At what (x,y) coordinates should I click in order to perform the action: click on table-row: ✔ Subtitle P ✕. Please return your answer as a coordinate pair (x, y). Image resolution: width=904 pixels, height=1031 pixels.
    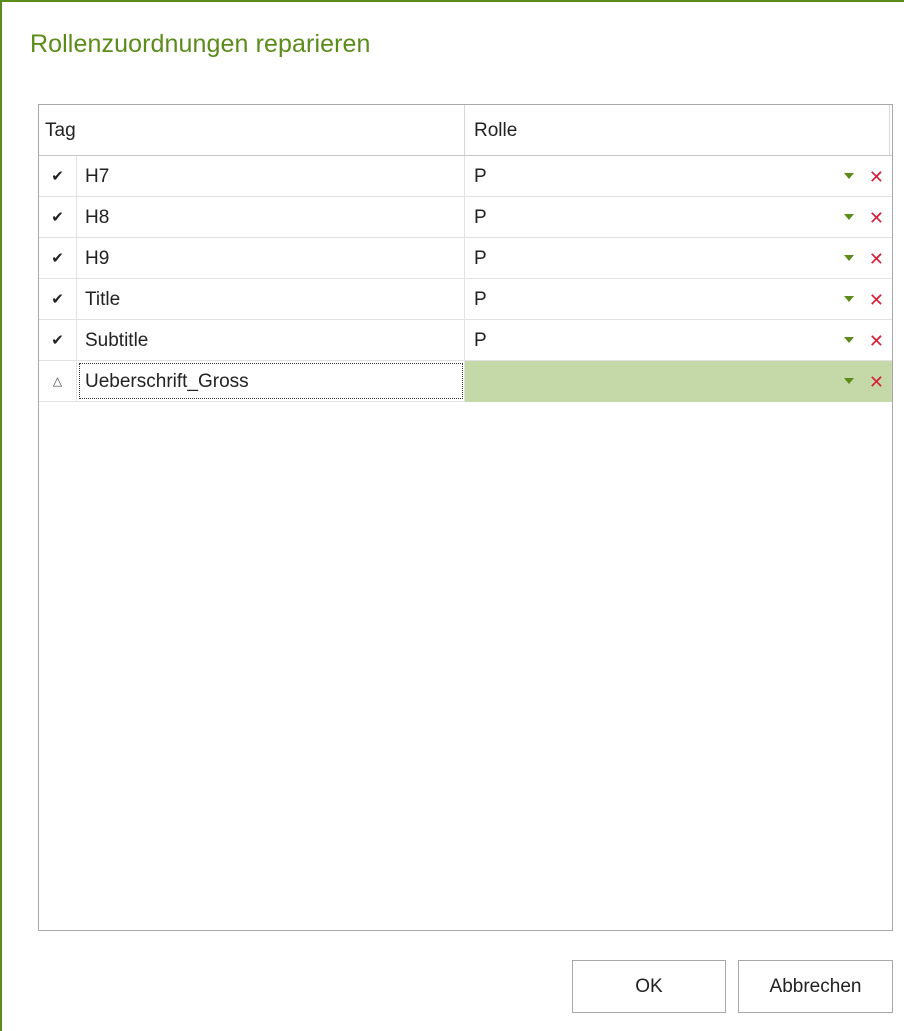
    Looking at the image, I should click on (465, 340).